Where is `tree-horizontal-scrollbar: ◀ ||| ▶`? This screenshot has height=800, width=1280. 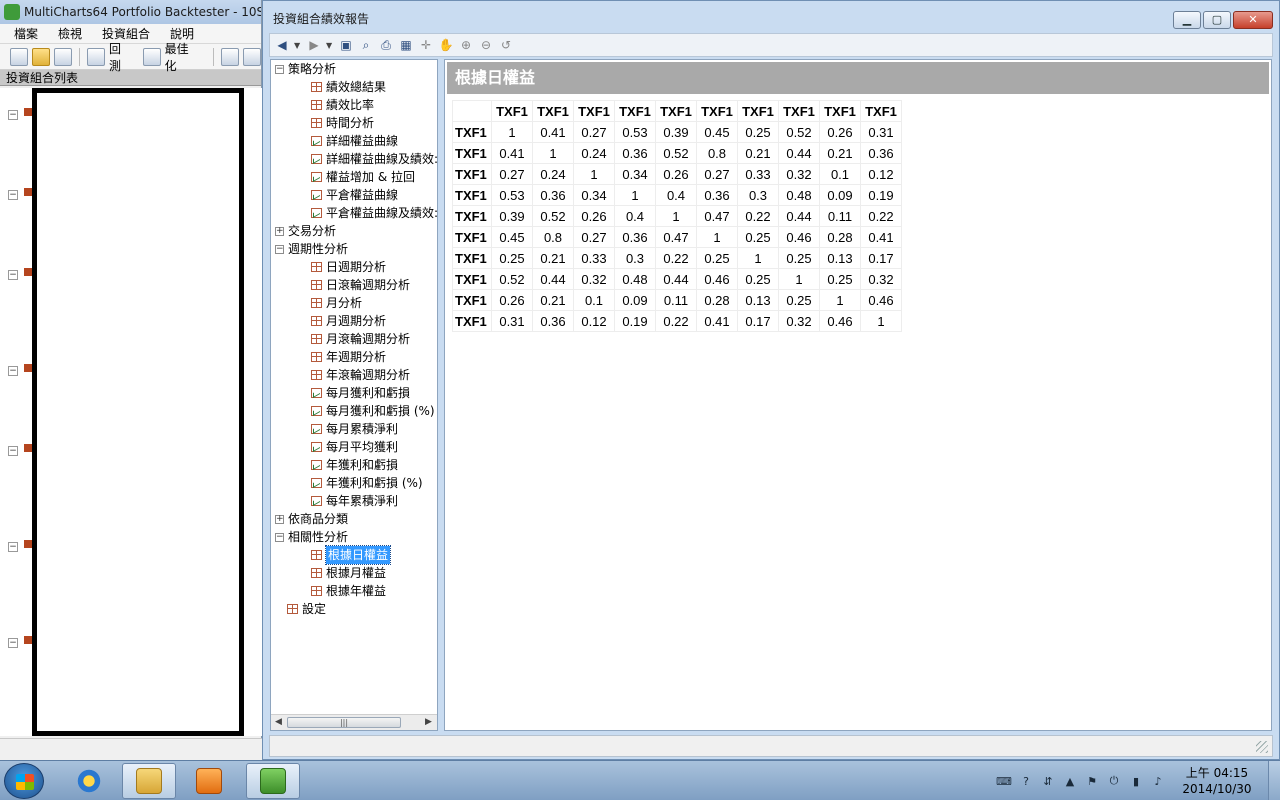
tree-horizontal-scrollbar: ◀ ||| ▶ is located at coordinates (354, 722).